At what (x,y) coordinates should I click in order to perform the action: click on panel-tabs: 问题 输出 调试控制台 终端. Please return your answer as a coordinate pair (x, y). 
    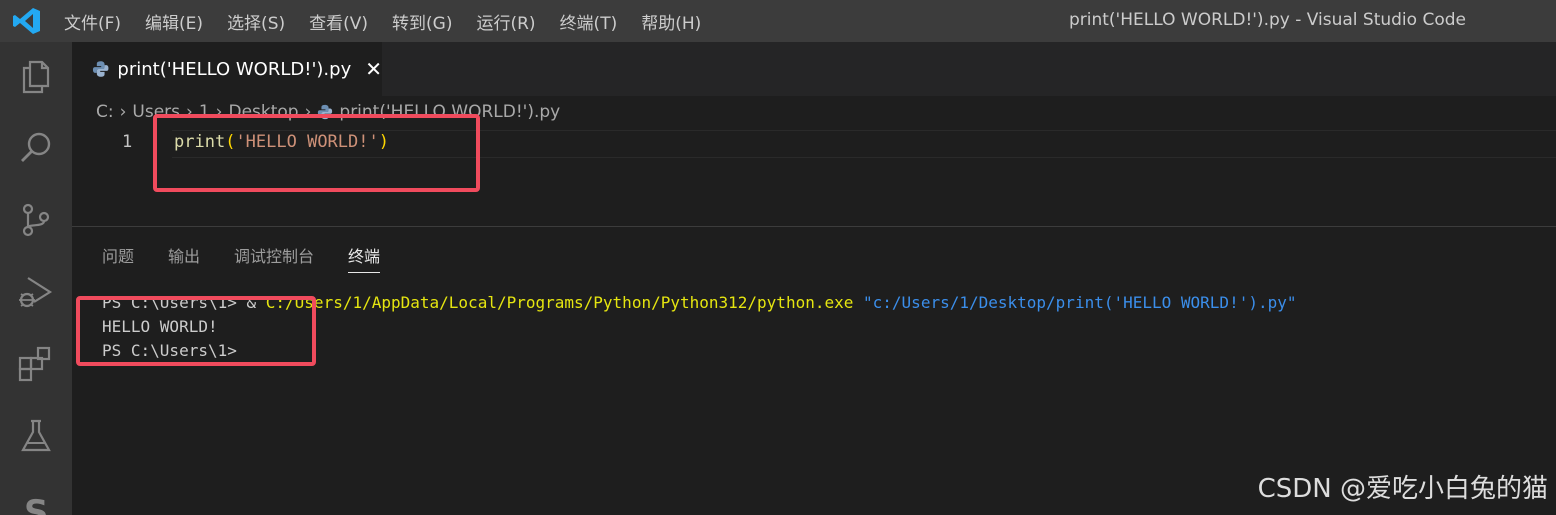
    Looking at the image, I should click on (258, 258).